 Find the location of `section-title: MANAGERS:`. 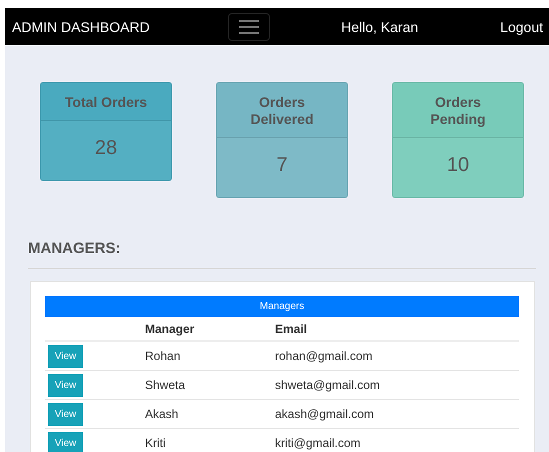

section-title: MANAGERS: is located at coordinates (74, 248).